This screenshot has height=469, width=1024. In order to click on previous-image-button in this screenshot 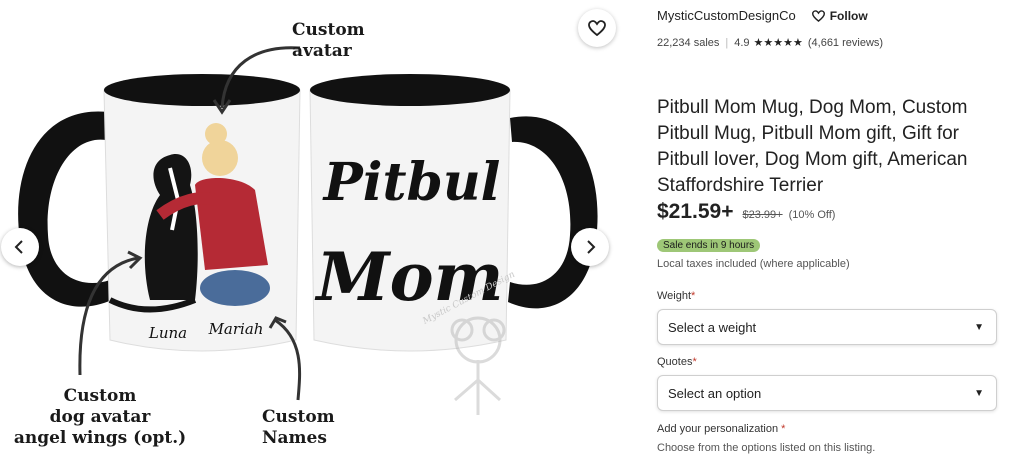, I will do `click(20, 247)`.